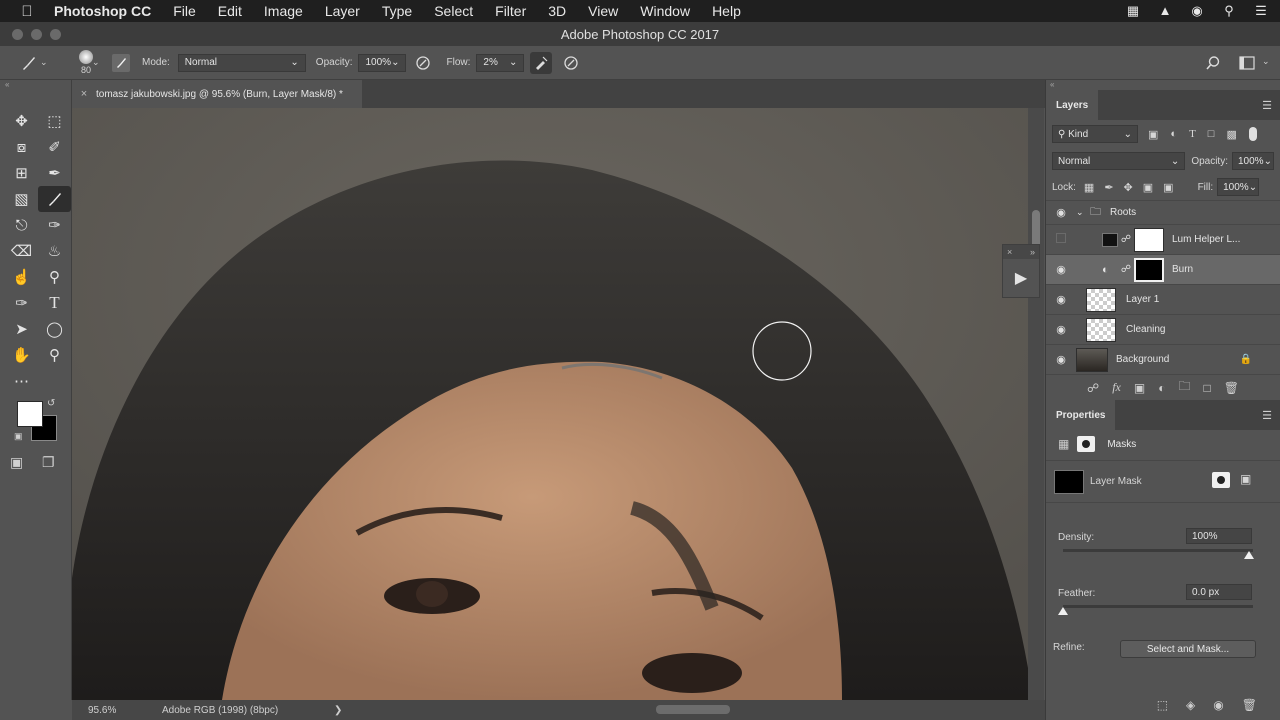 The width and height of the screenshot is (1280, 720). Describe the element at coordinates (21, 251) in the screenshot. I see `eraser-tool-icon: ⌫` at that location.